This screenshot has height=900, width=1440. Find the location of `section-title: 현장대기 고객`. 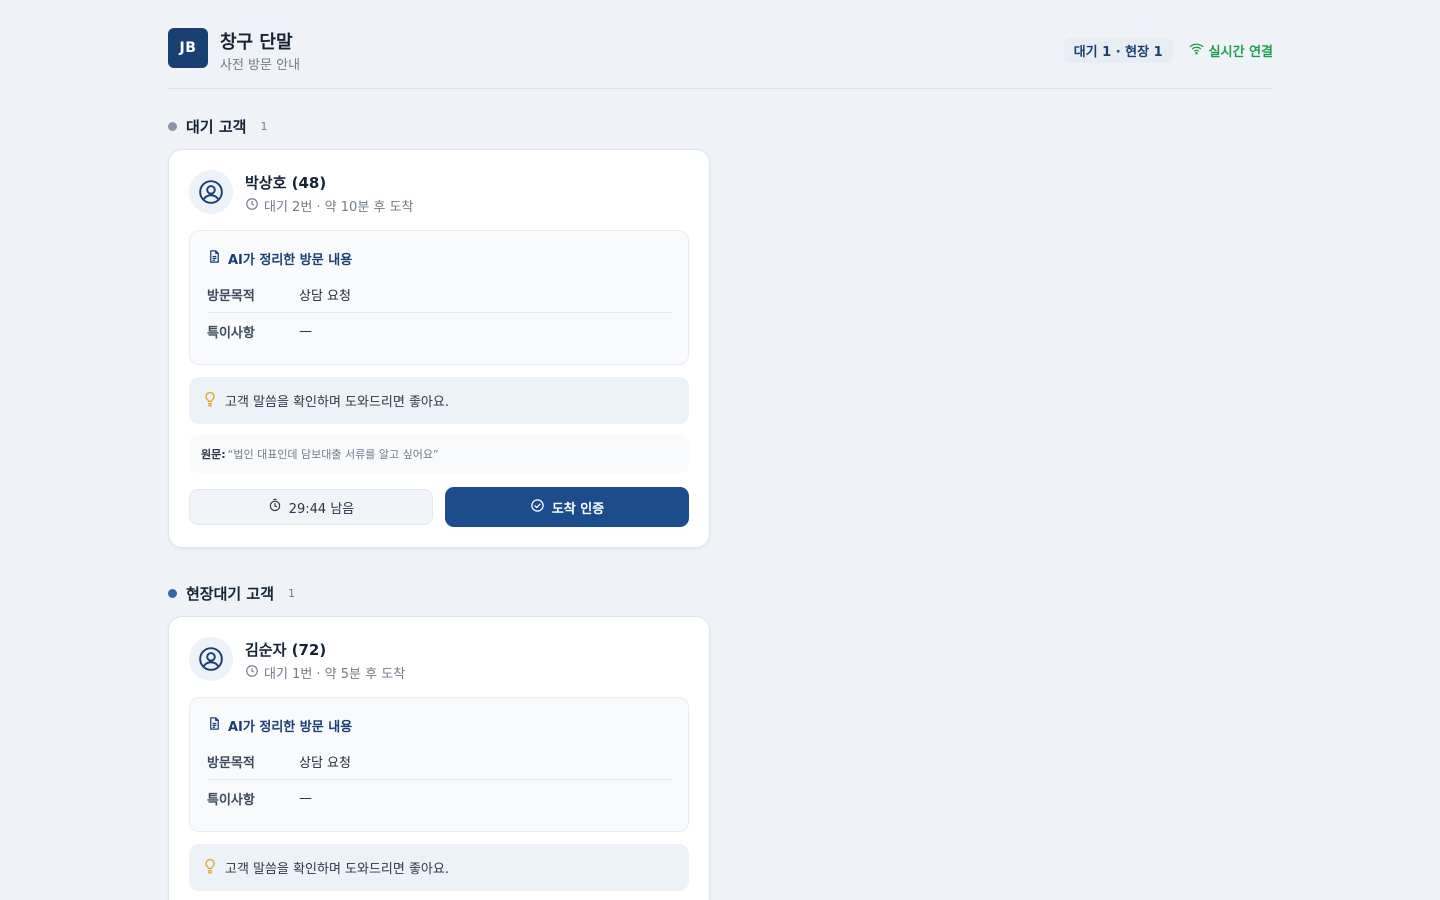

section-title: 현장대기 고객 is located at coordinates (230, 593).